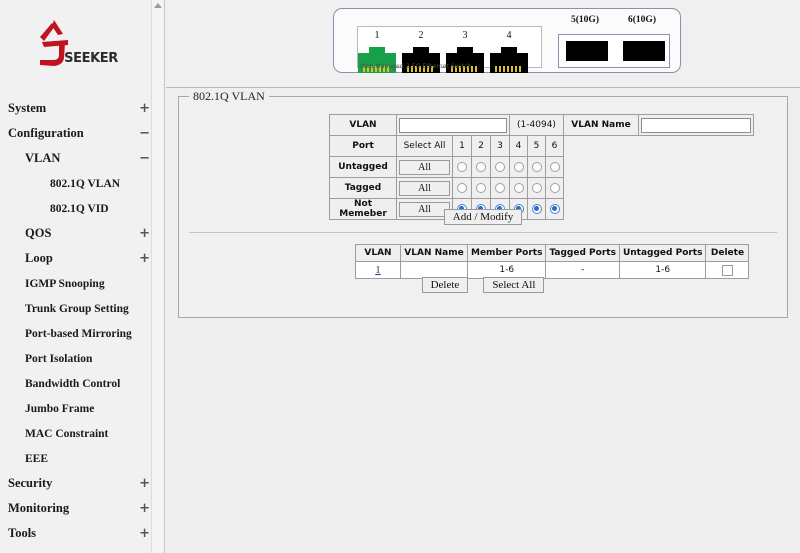  Describe the element at coordinates (82, 44) in the screenshot. I see `brand-logo: SEEKER` at that location.